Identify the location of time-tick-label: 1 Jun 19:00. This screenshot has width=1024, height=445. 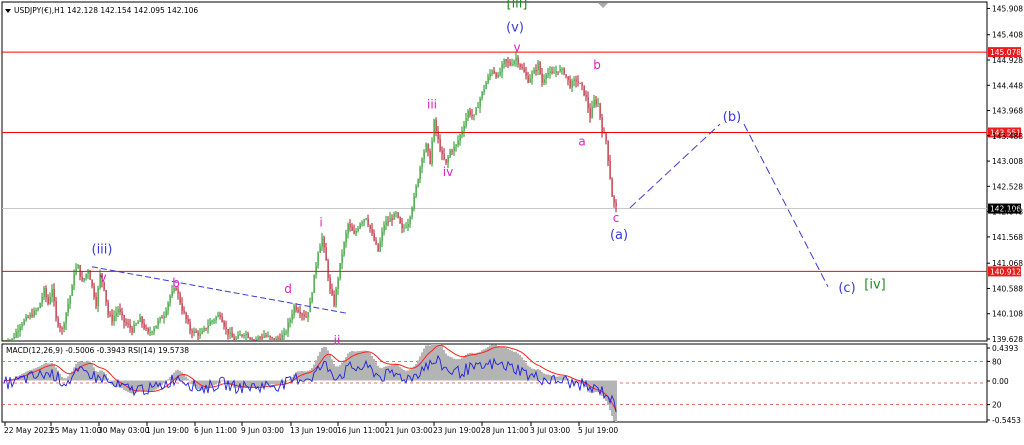
(167, 430).